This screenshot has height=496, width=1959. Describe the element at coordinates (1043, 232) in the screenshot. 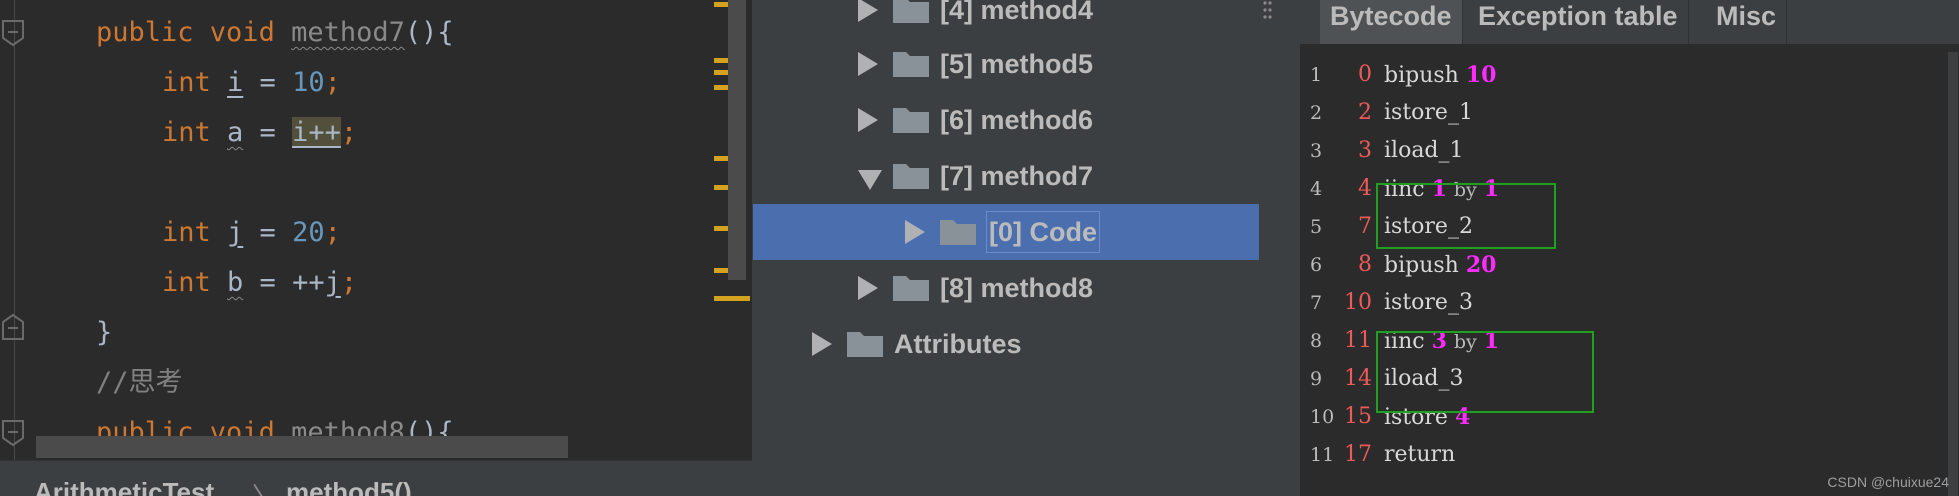

I see `tree-item-label: [0] Code` at that location.